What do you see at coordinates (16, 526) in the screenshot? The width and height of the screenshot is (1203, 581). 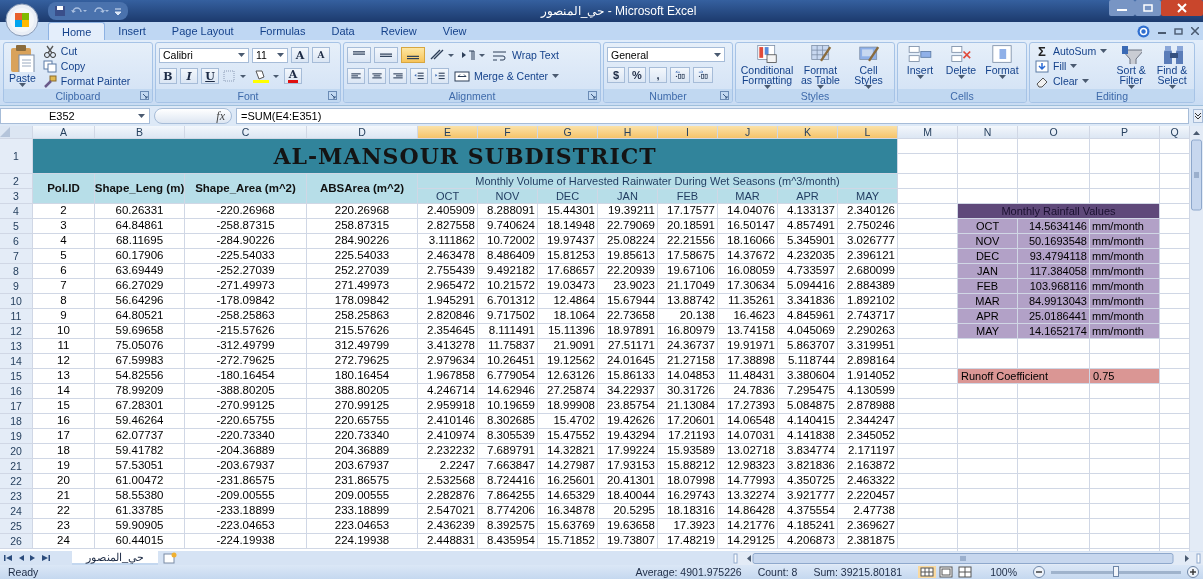 I see `row-header: 25` at bounding box center [16, 526].